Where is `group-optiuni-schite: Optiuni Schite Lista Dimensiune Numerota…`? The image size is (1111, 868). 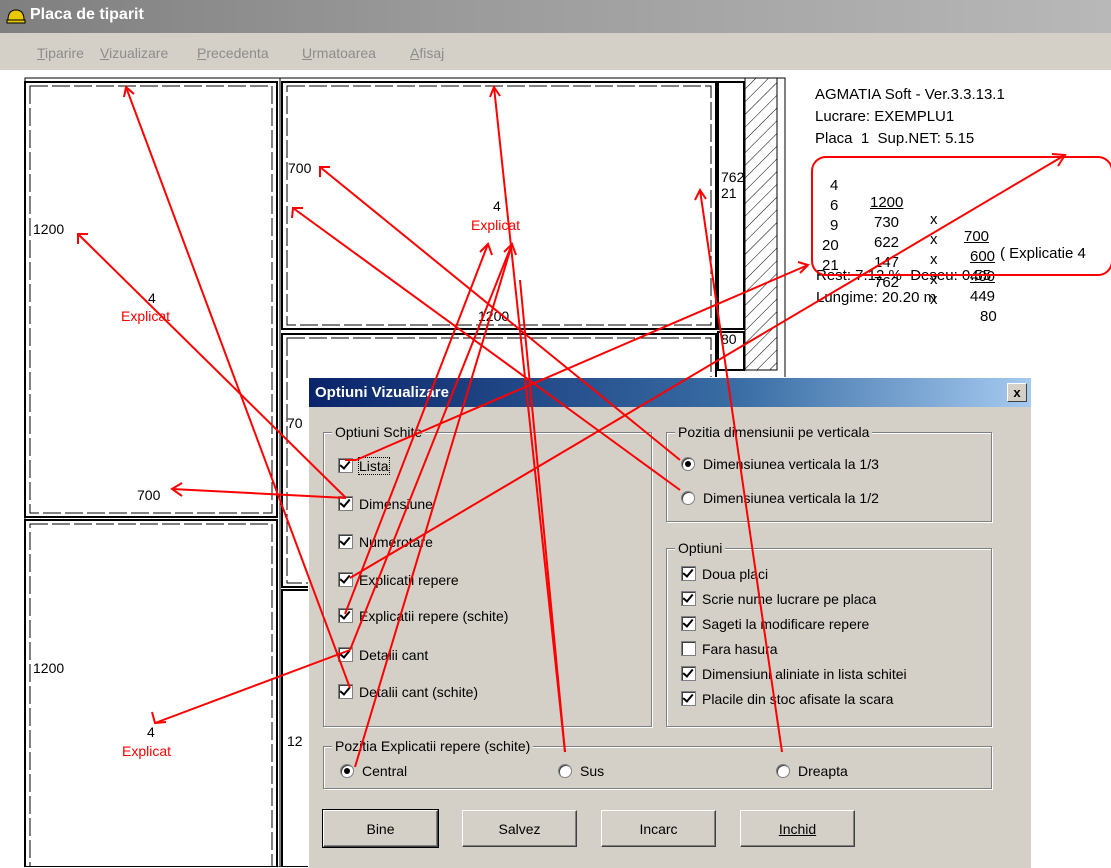 group-optiuni-schite: Optiuni Schite Lista Dimensiune Numerota… is located at coordinates (487, 575).